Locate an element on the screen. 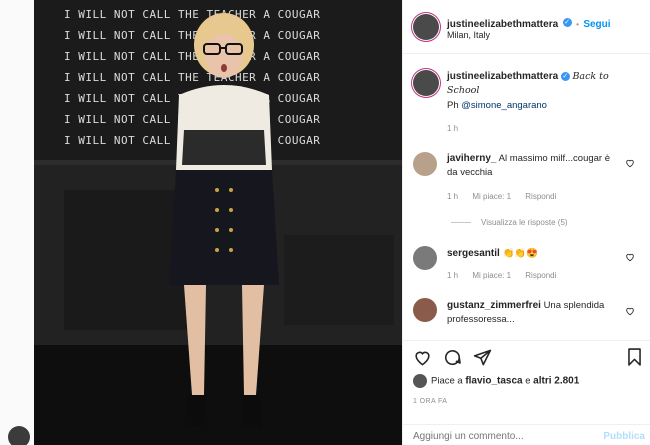 Image resolution: width=650 pixels, height=445 pixels. publish-button: Pubblica is located at coordinates (624, 436).